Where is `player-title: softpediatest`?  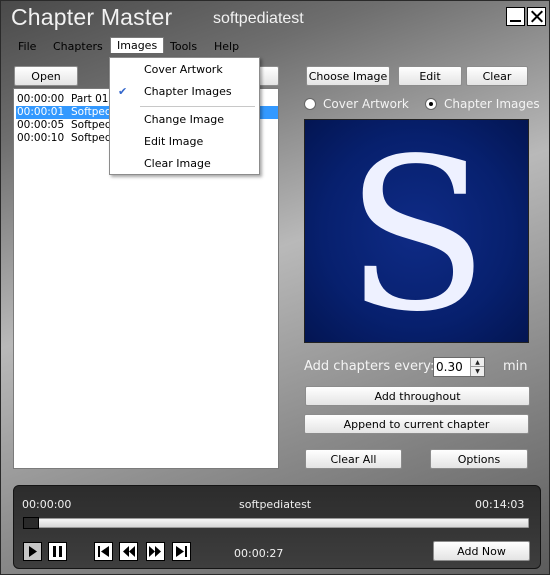
player-title: softpediatest is located at coordinates (275, 504).